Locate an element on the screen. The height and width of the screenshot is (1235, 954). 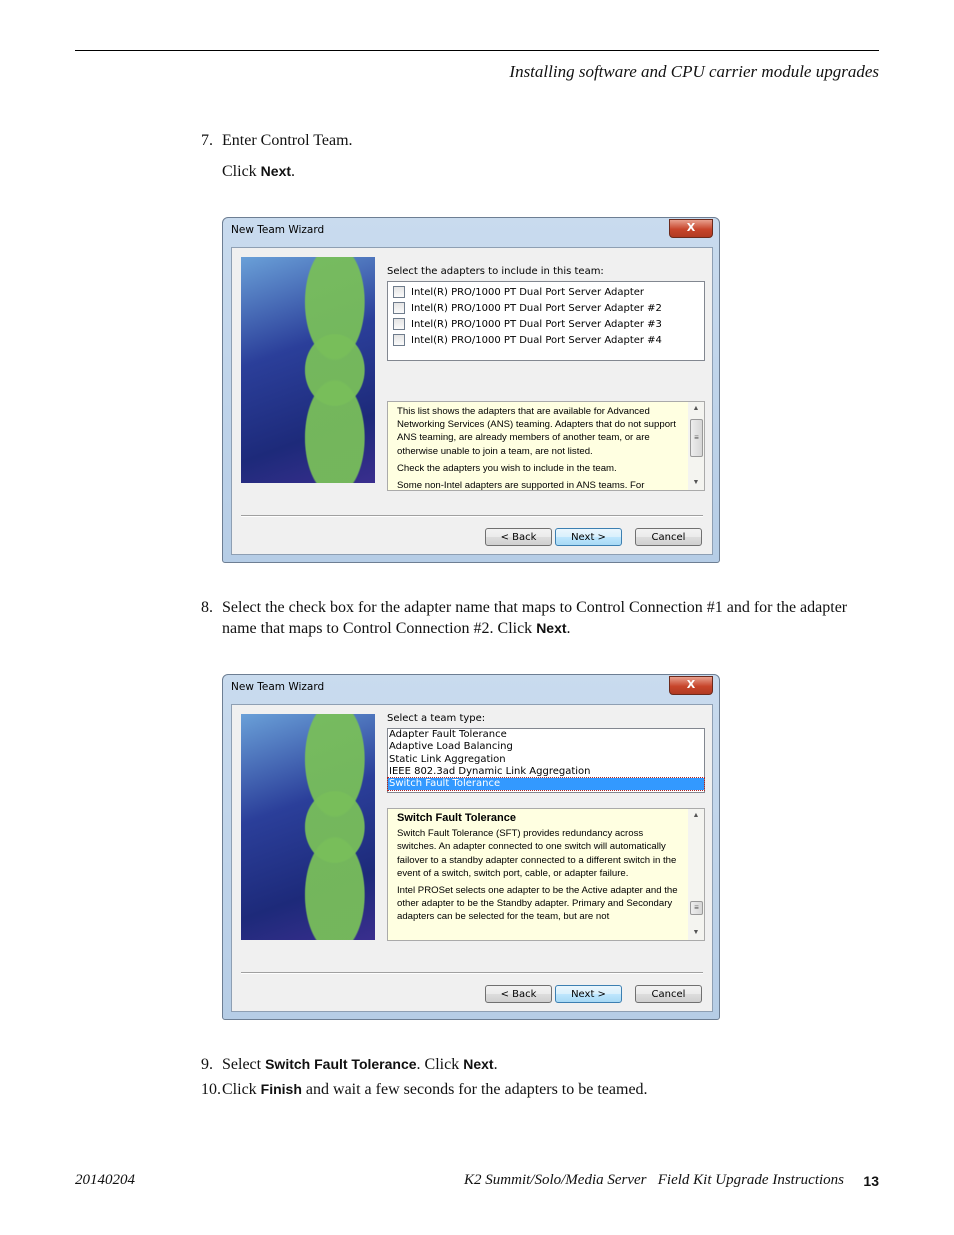
team-type-option: IEEE 802.3ad Dynamic Link Aggregation is located at coordinates (546, 772).